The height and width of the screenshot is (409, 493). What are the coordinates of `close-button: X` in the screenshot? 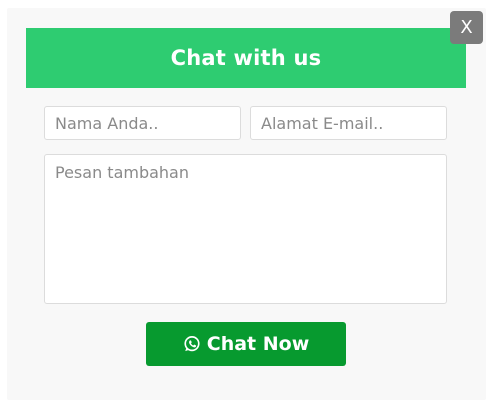 It's located at (466, 27).